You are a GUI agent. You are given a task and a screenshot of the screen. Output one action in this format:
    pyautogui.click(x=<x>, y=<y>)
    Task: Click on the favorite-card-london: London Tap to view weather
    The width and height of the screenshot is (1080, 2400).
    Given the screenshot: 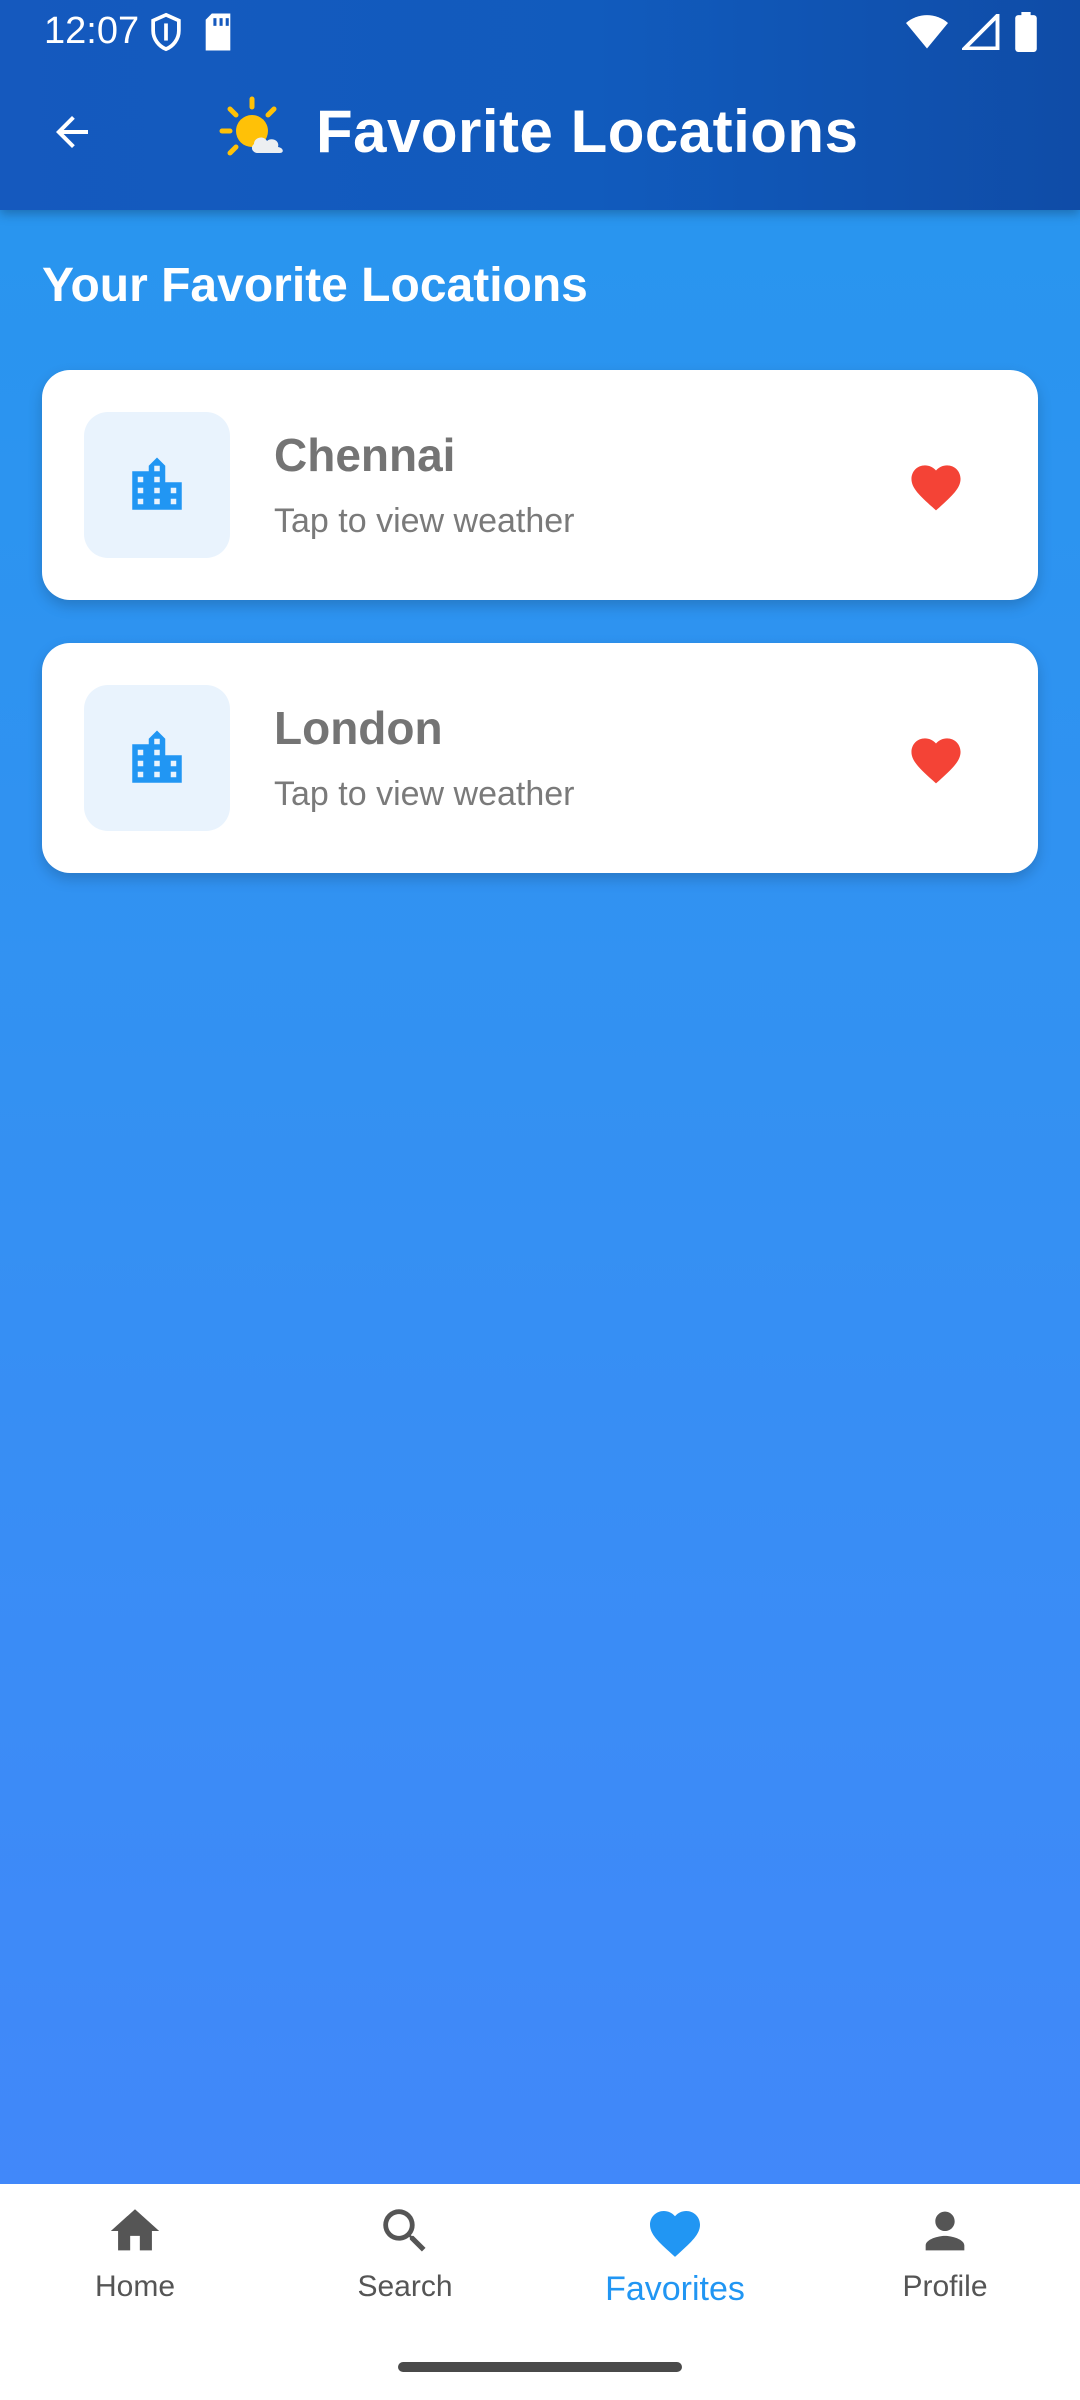 What is the action you would take?
    pyautogui.click(x=540, y=758)
    